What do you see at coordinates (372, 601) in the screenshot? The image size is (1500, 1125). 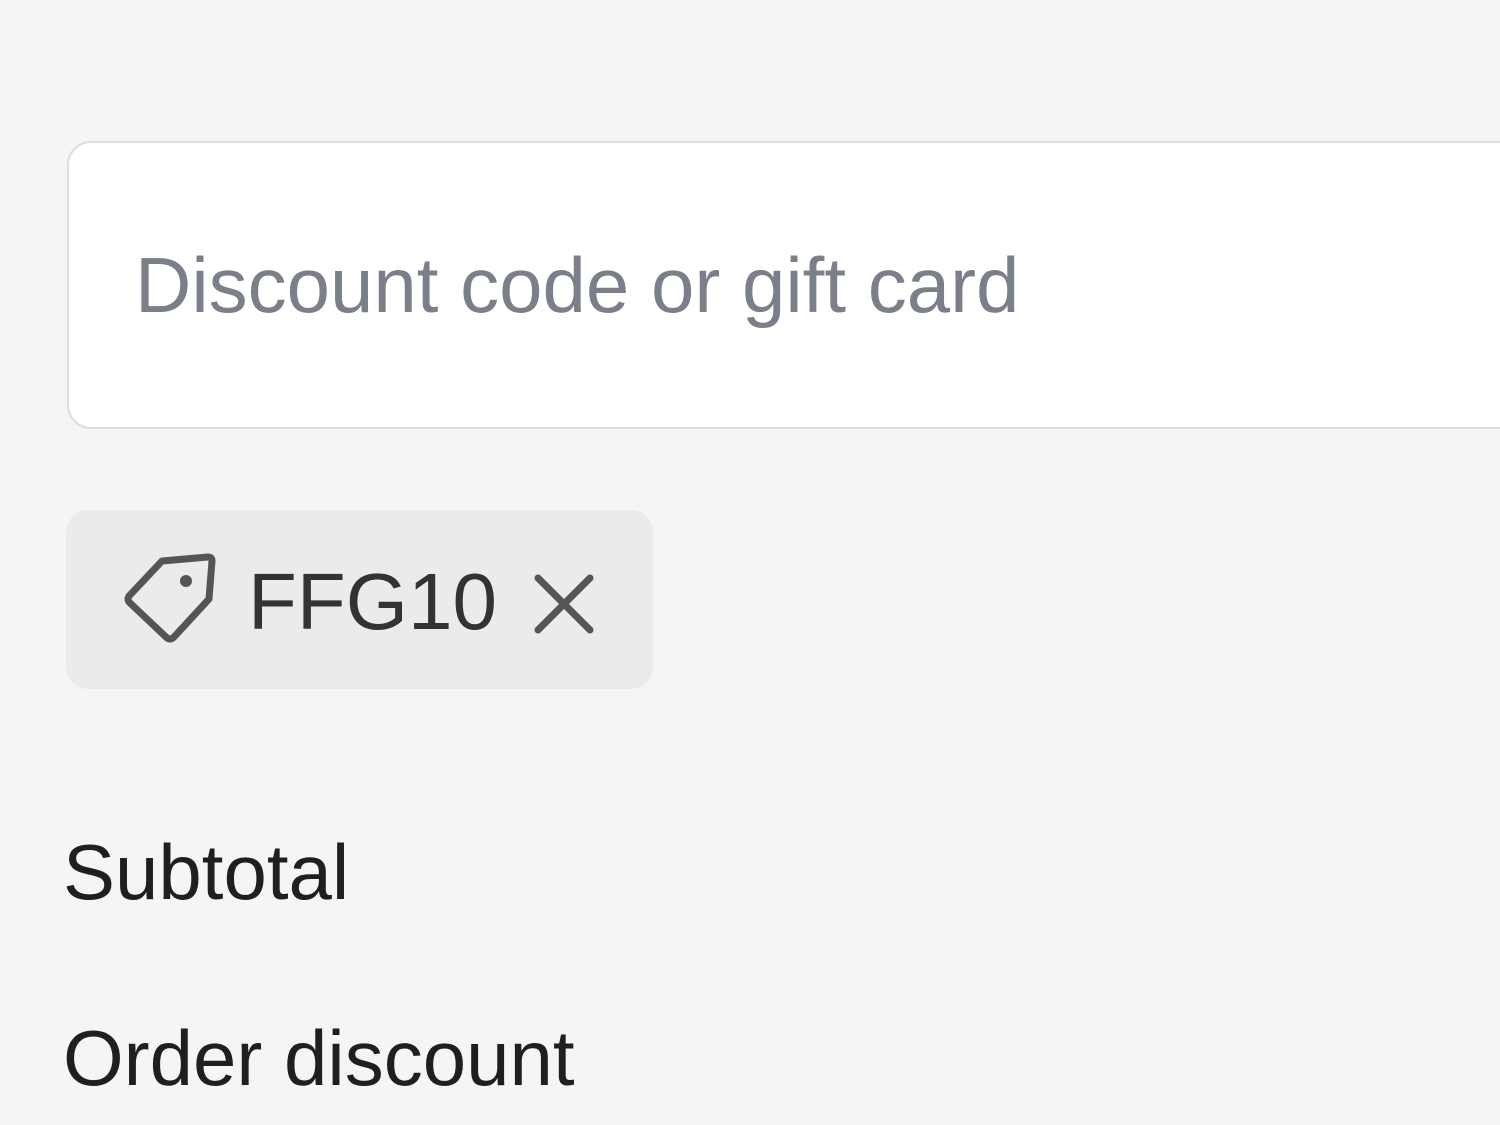 I see `applied-discount-code: FFG10` at bounding box center [372, 601].